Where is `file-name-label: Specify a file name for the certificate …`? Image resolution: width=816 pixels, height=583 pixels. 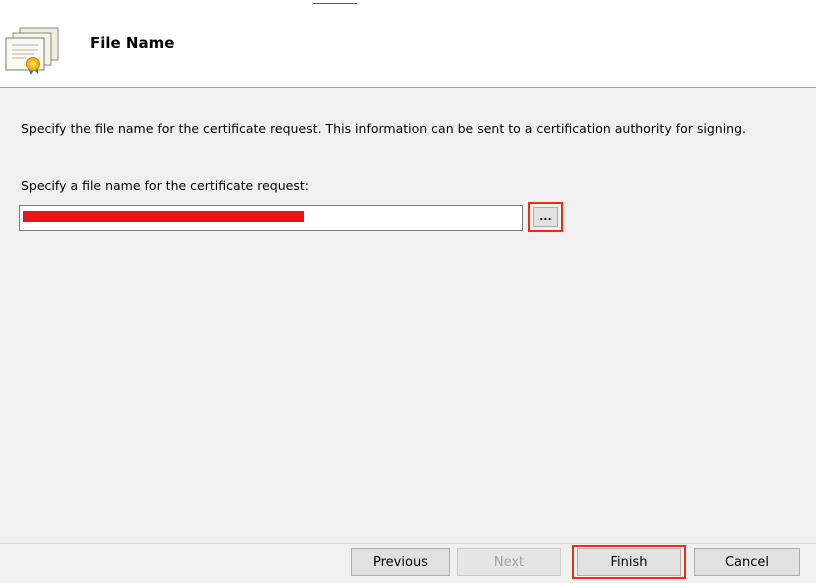
file-name-label: Specify a file name for the certificate … is located at coordinates (165, 185).